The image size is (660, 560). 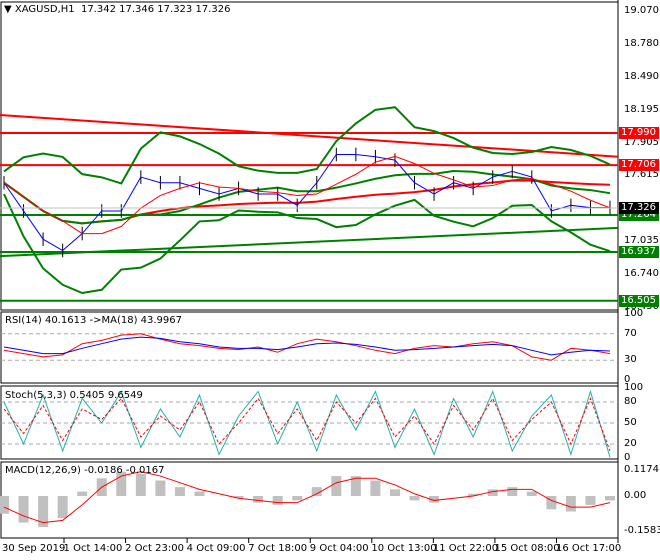 I want to click on ohlc-label: 17.342 17.346 17.323 17.326, so click(x=155, y=9).